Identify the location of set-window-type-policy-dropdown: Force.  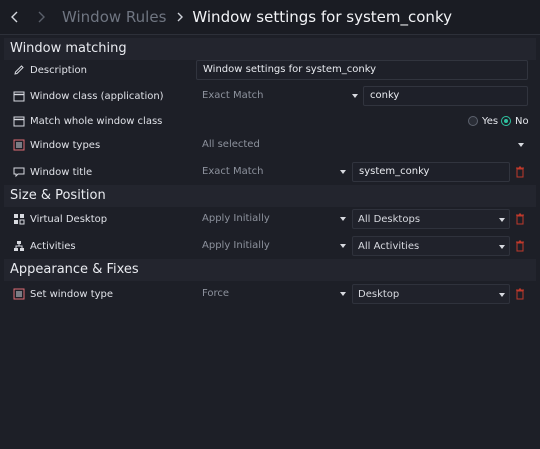
(274, 294).